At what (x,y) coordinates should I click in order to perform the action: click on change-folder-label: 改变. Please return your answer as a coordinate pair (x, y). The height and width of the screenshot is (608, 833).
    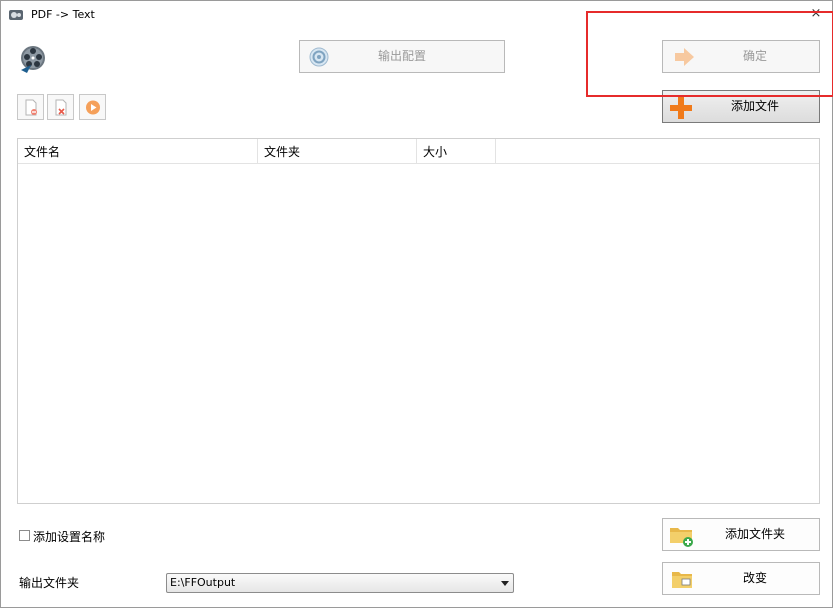
    Looking at the image, I should click on (754, 578).